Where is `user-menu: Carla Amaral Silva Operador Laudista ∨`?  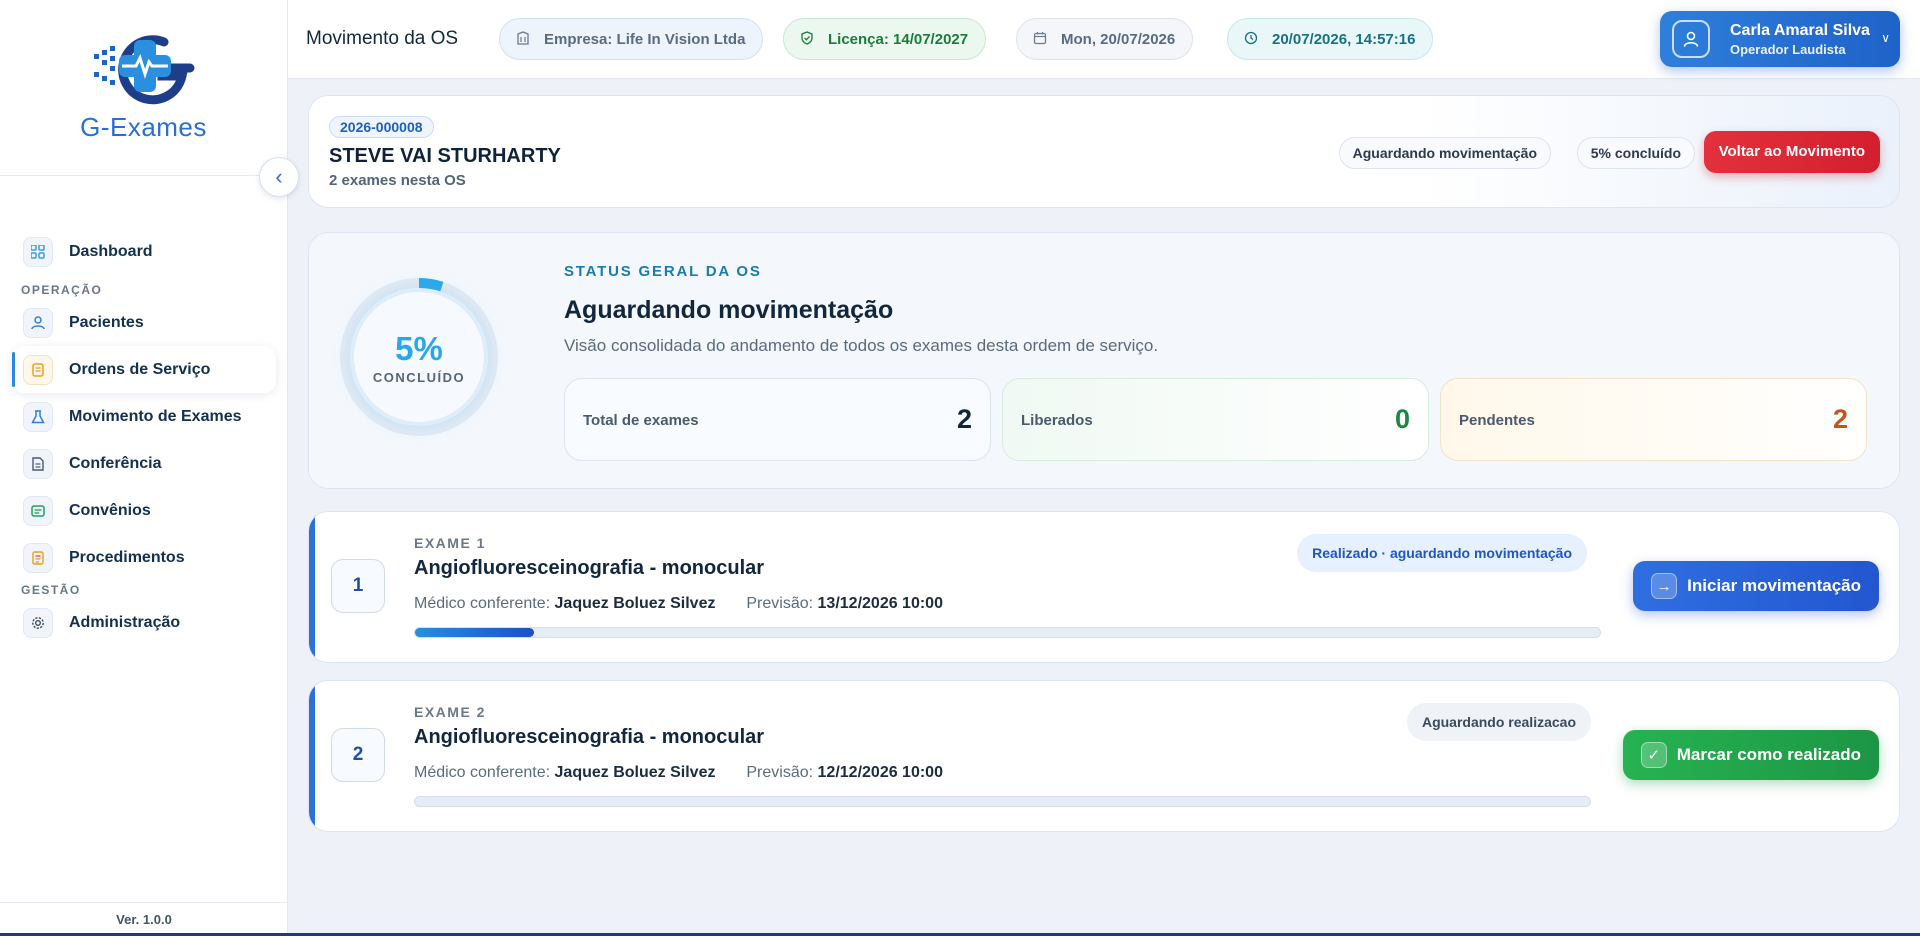
user-menu: Carla Amaral Silva Operador Laudista ∨ is located at coordinates (1780, 39).